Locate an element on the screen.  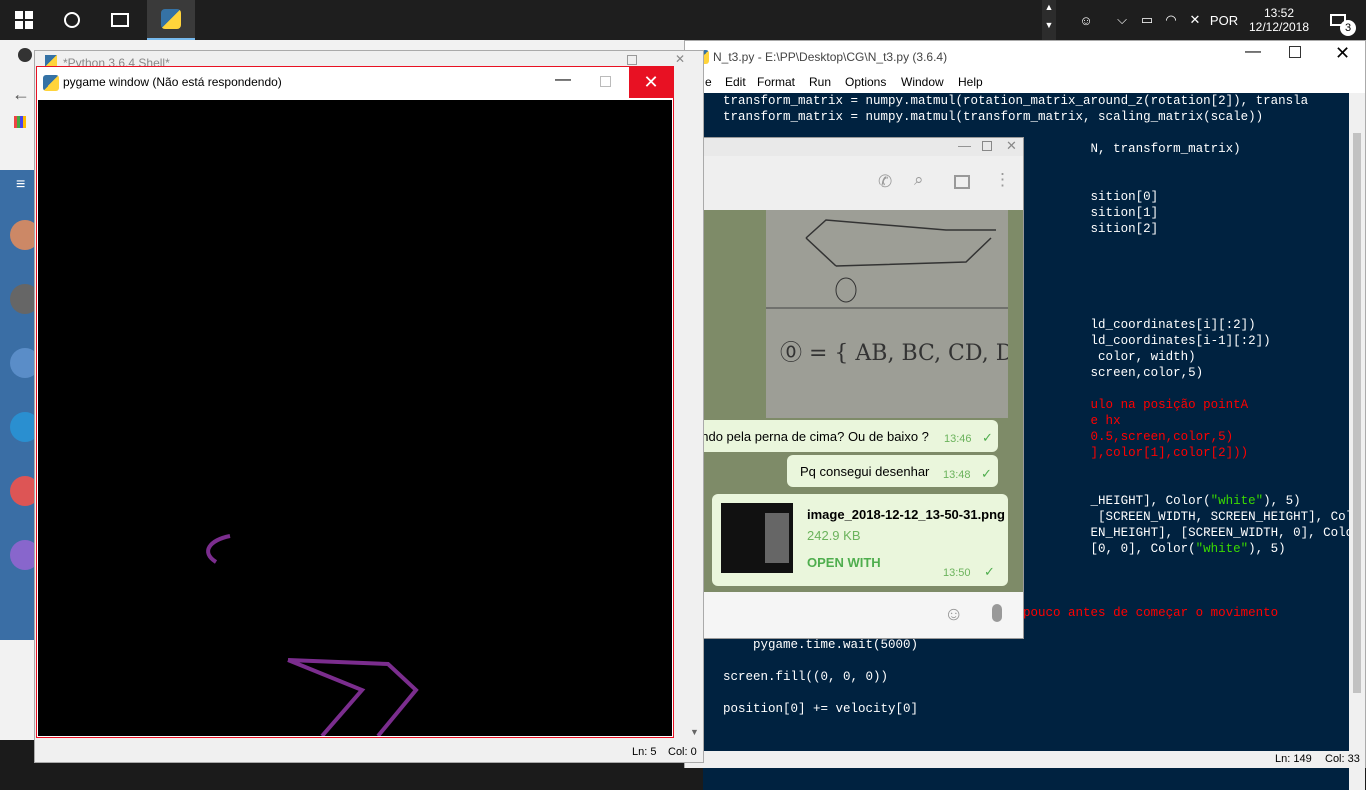
chevron-up-icon: ⌵ is located at coordinates (1122, 20).